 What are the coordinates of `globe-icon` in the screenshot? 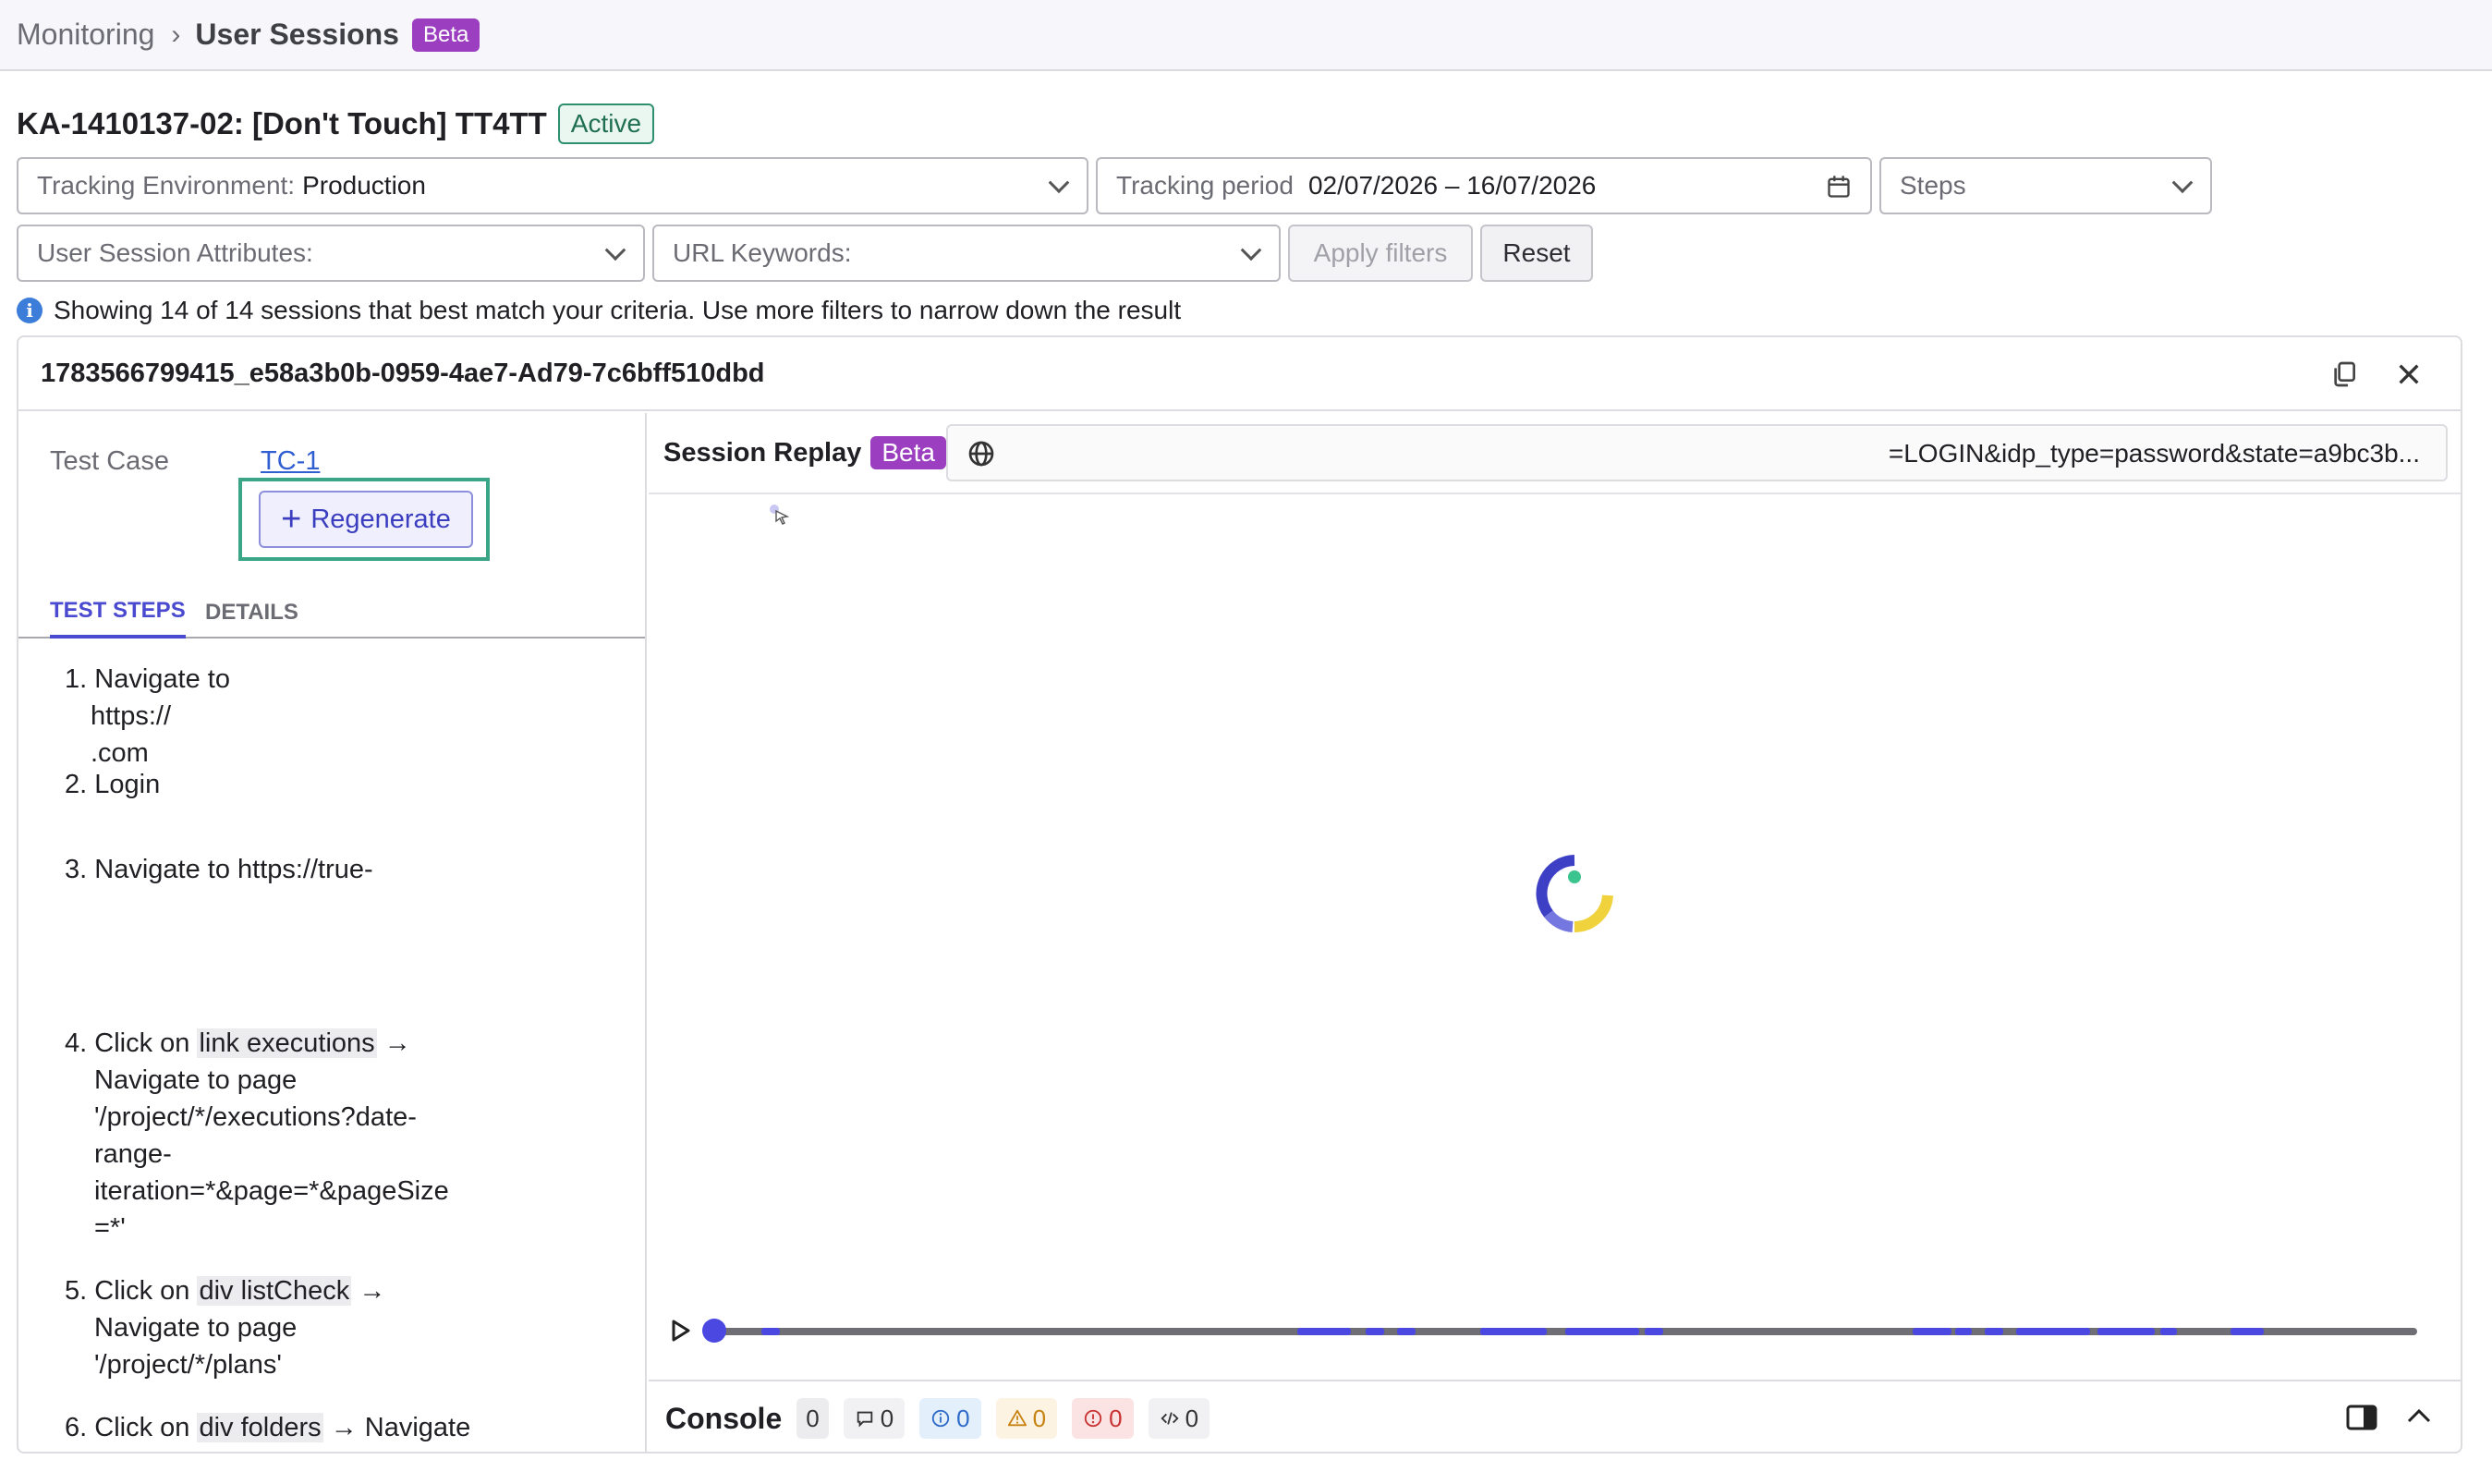 It's located at (981, 454).